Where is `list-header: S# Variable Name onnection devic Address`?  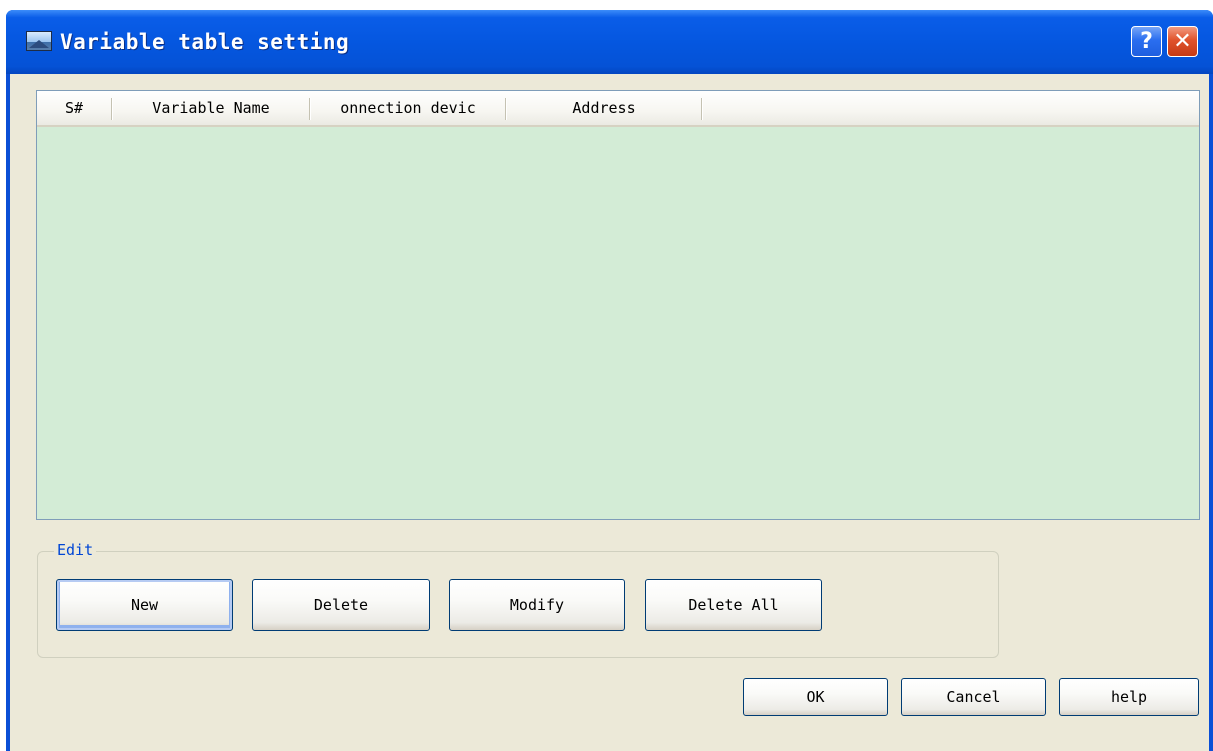
list-header: S# Variable Name onnection devic Address is located at coordinates (618, 109).